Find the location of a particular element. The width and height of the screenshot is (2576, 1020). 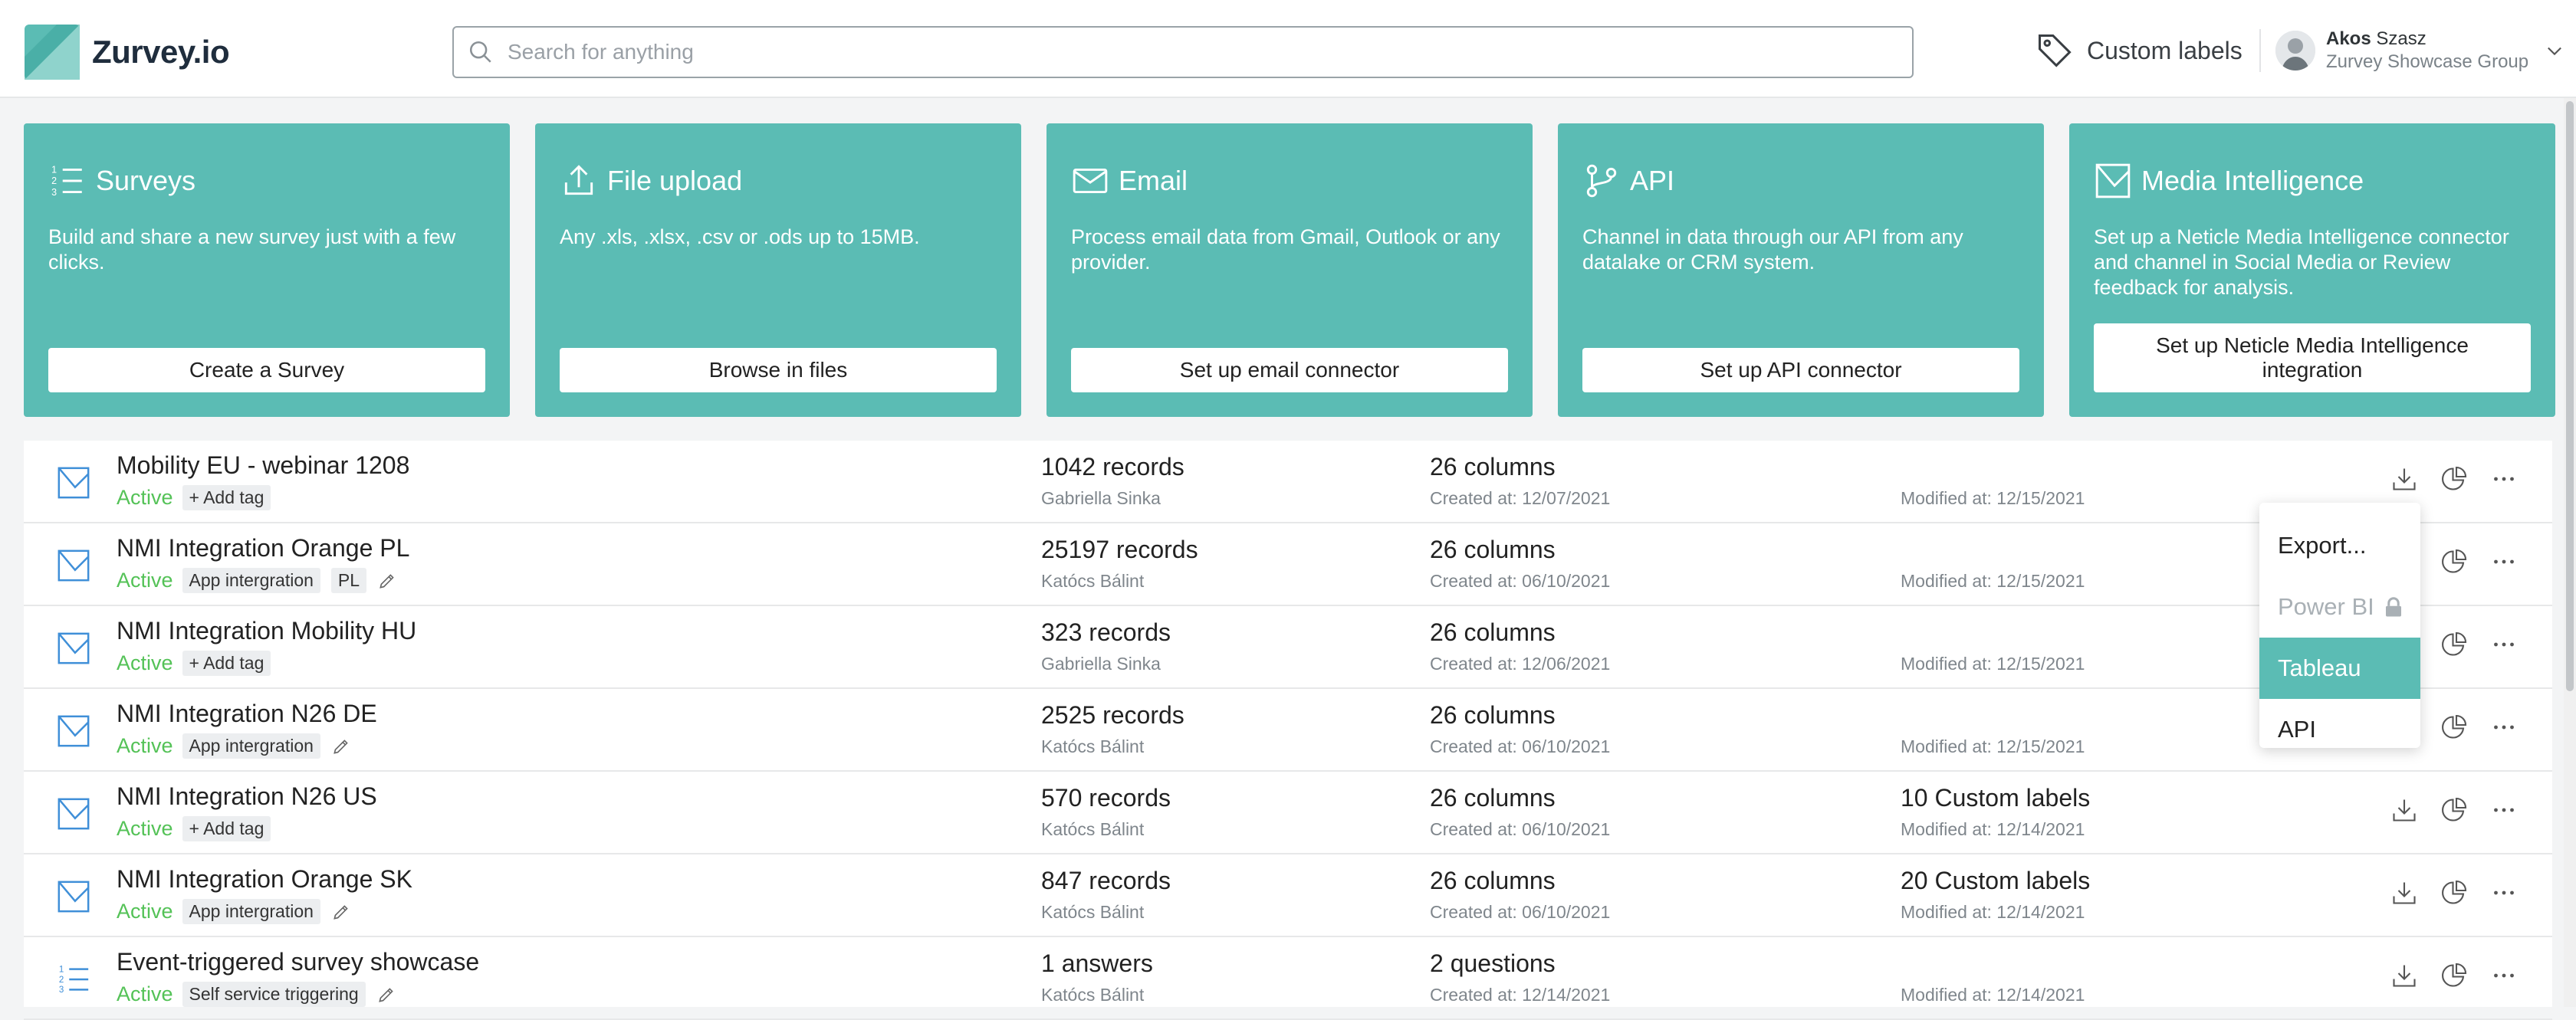

export-menu: Export... Power BI Tableau API is located at coordinates (2340, 625).